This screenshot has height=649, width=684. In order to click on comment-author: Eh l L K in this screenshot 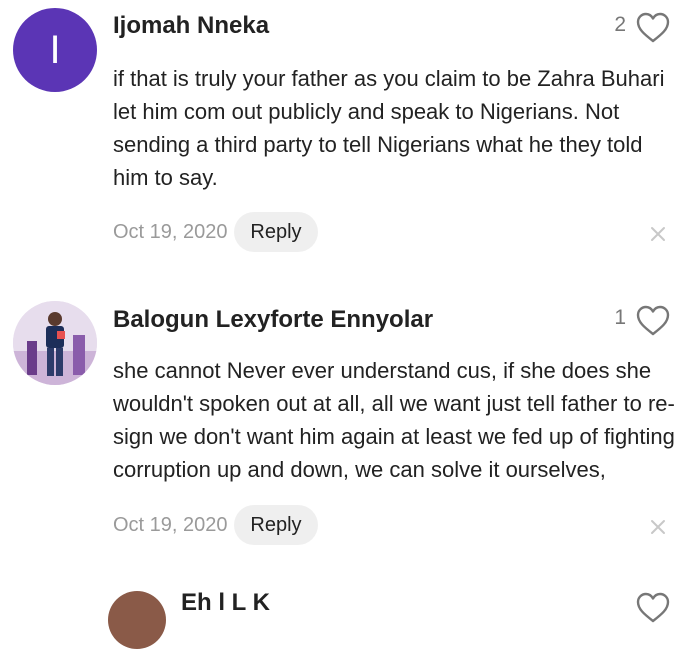, I will do `click(225, 603)`.